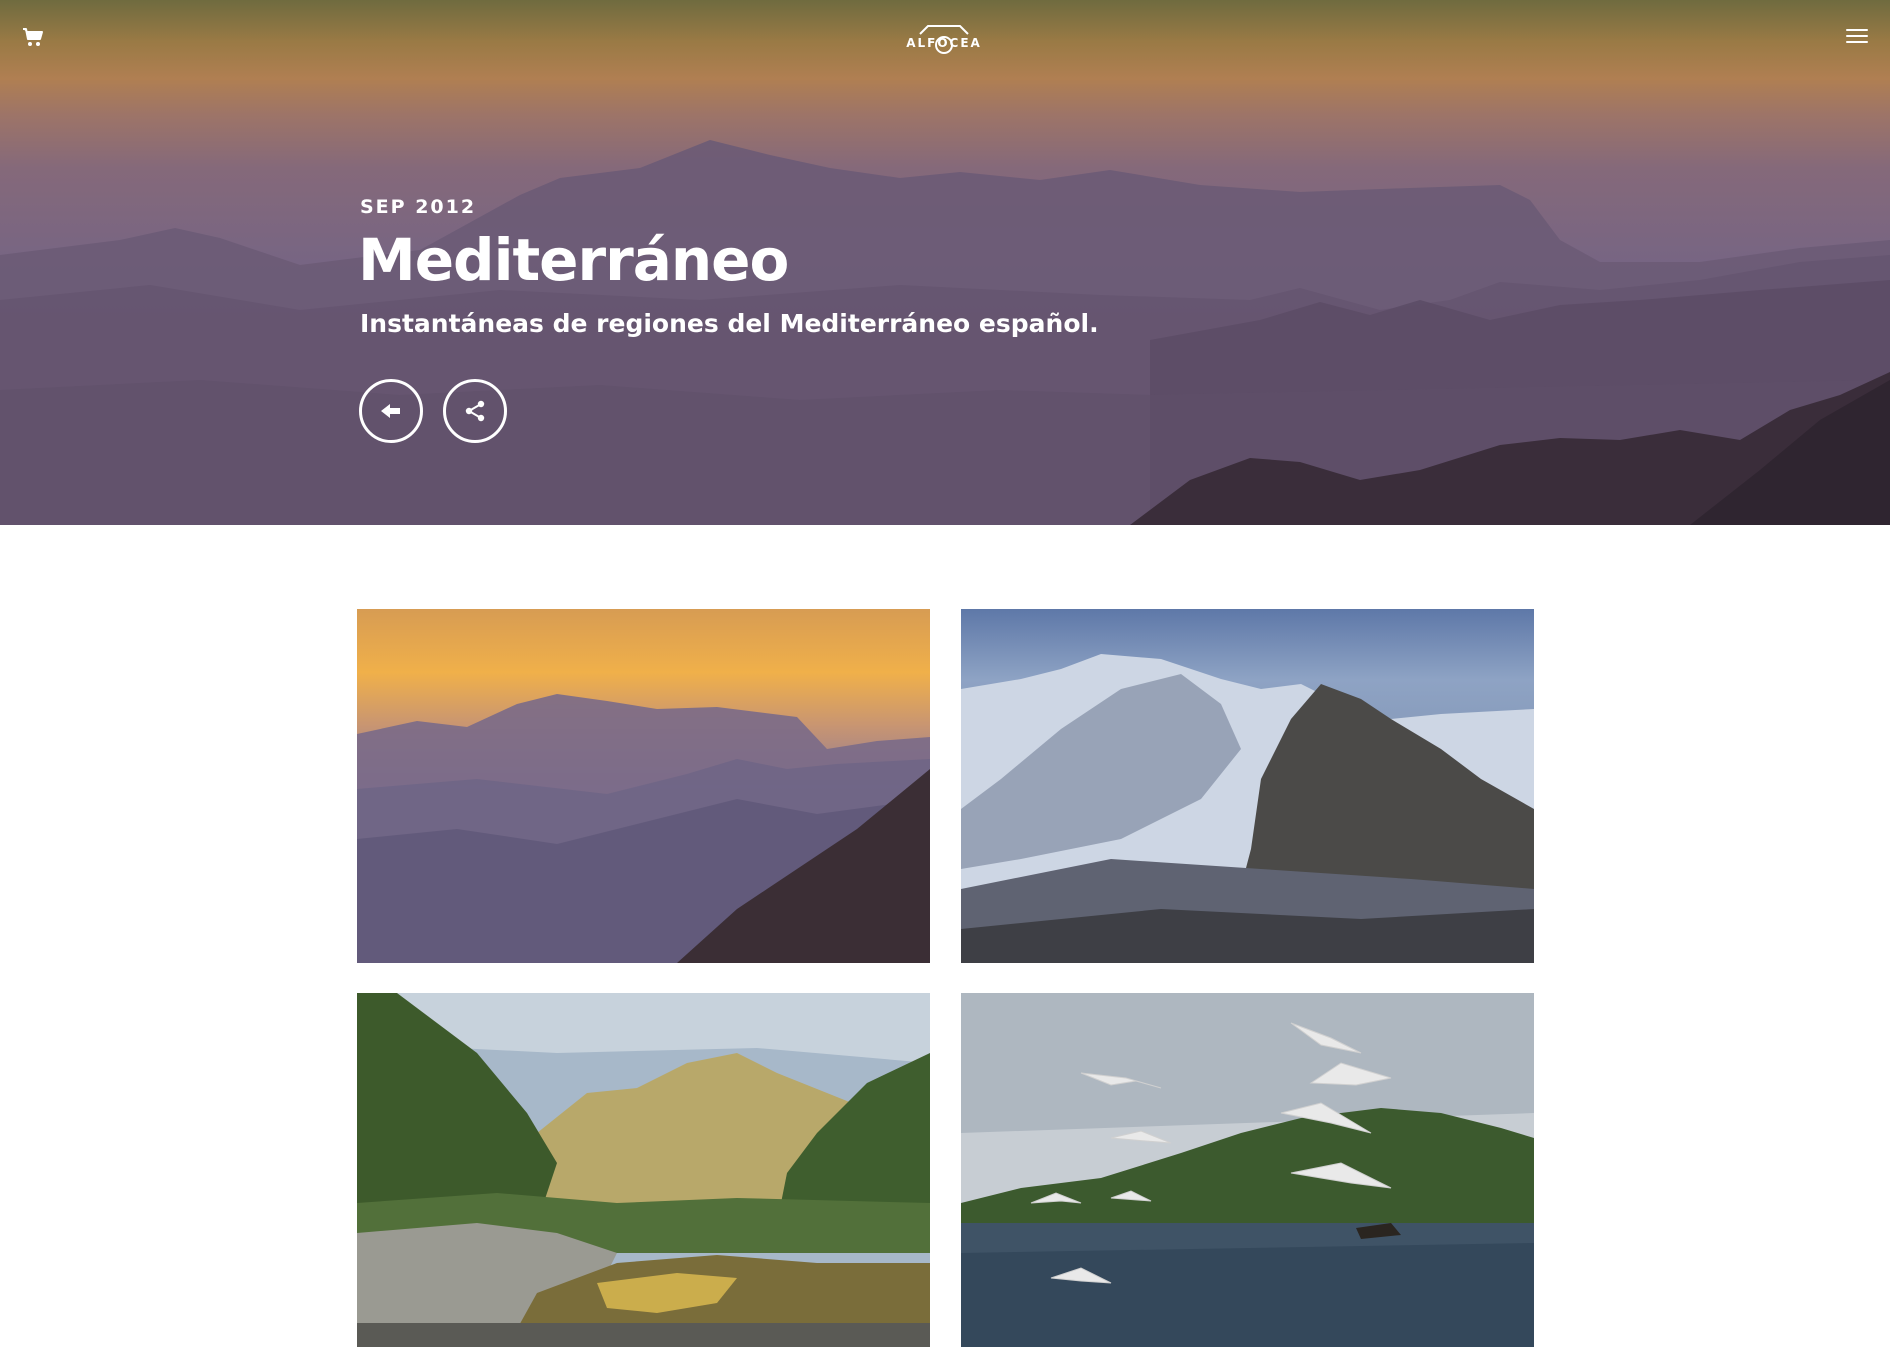  I want to click on logo-text: ALFOCEA, so click(944, 43).